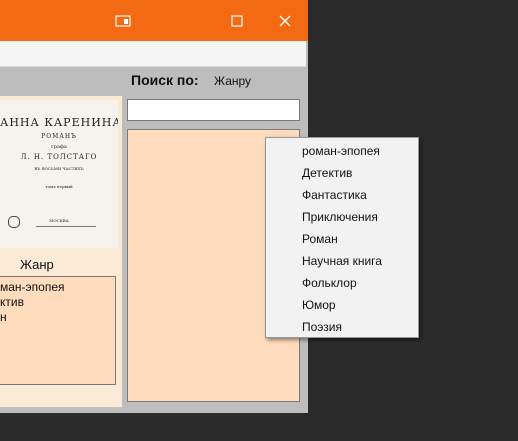 This screenshot has width=518, height=441. What do you see at coordinates (32, 287) in the screenshot?
I see `genre-list-item: ман-эпопея` at bounding box center [32, 287].